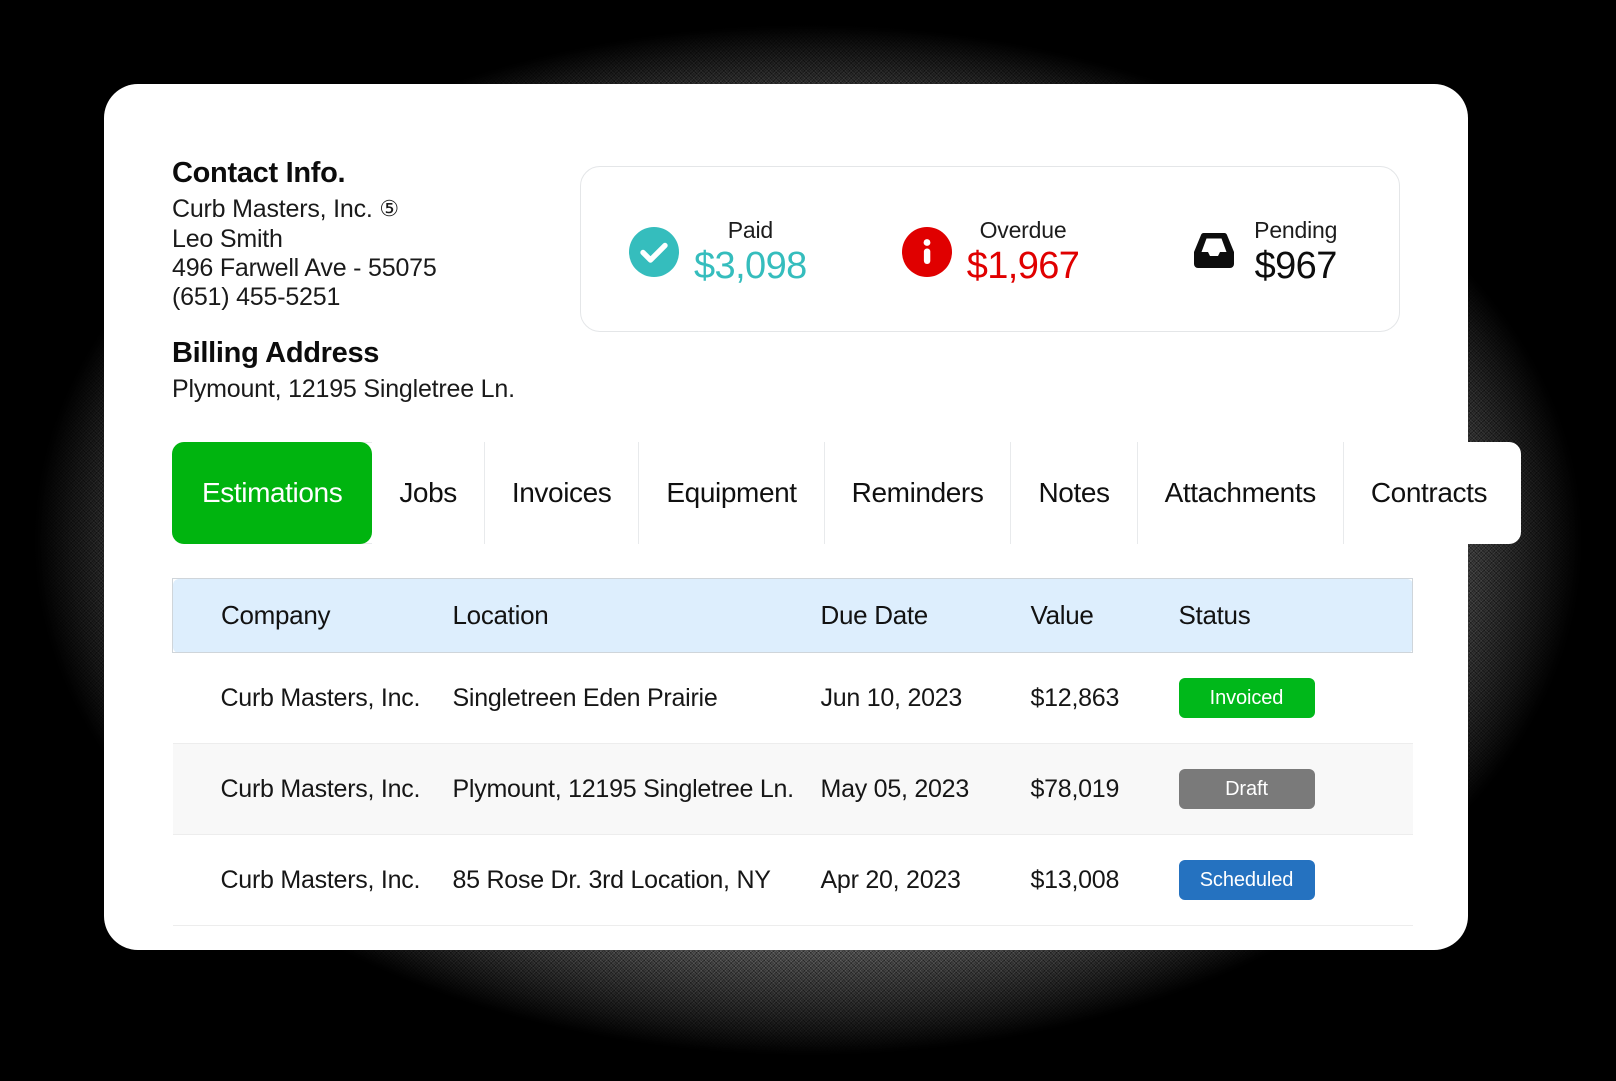 This screenshot has height=1081, width=1616. What do you see at coordinates (1432, 493) in the screenshot?
I see `tab-contracts: Contracts` at bounding box center [1432, 493].